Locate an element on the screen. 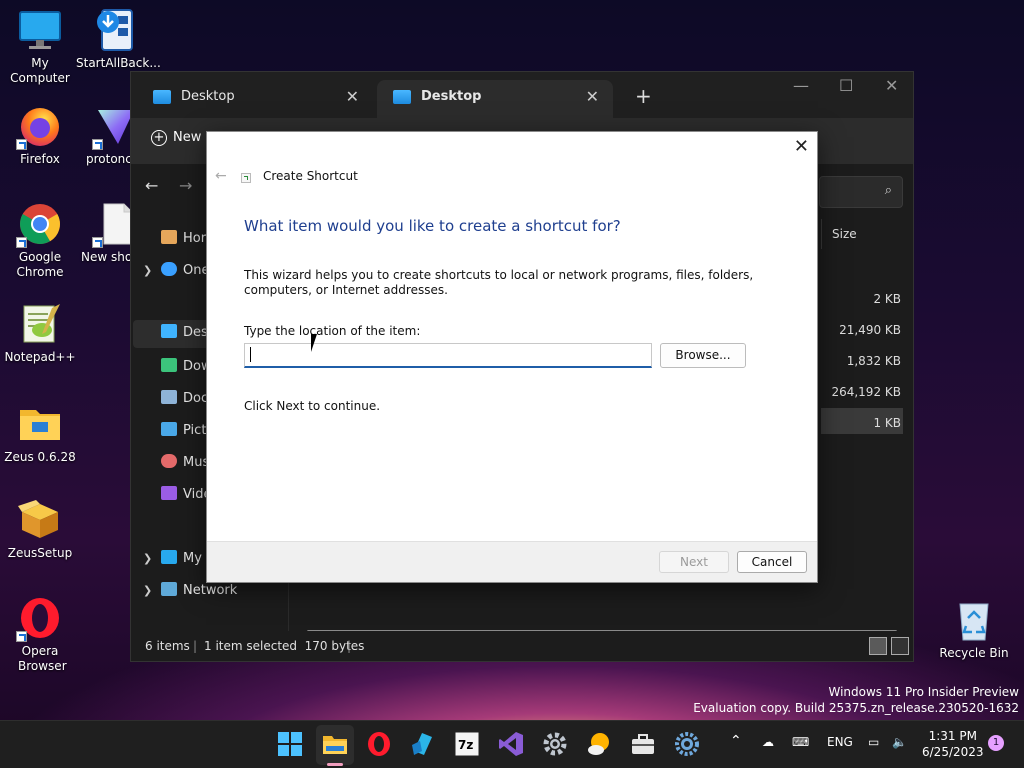  7zip-icon: 7z is located at coordinates (467, 744).